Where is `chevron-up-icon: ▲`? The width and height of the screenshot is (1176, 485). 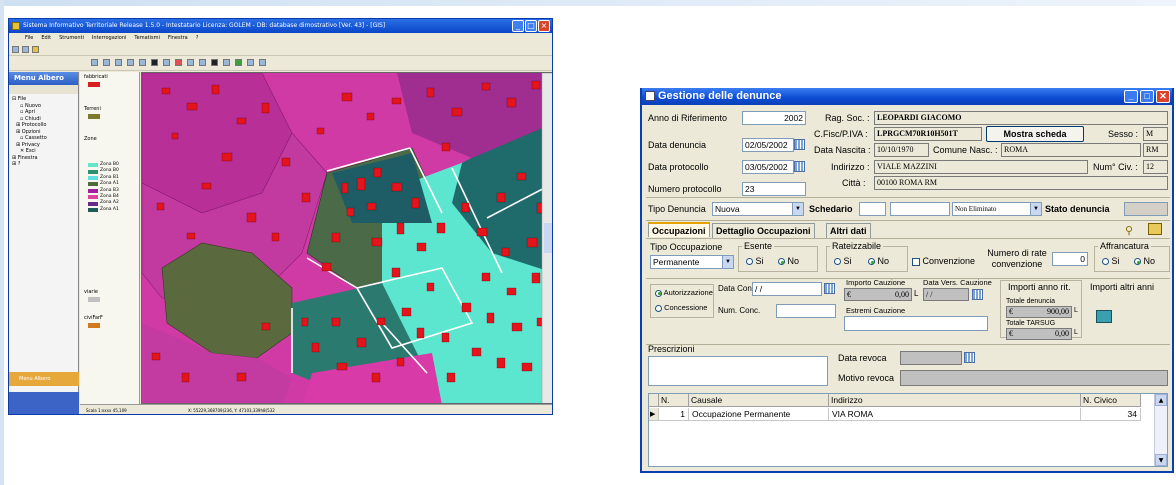 chevron-up-icon: ▲ is located at coordinates (1161, 400).